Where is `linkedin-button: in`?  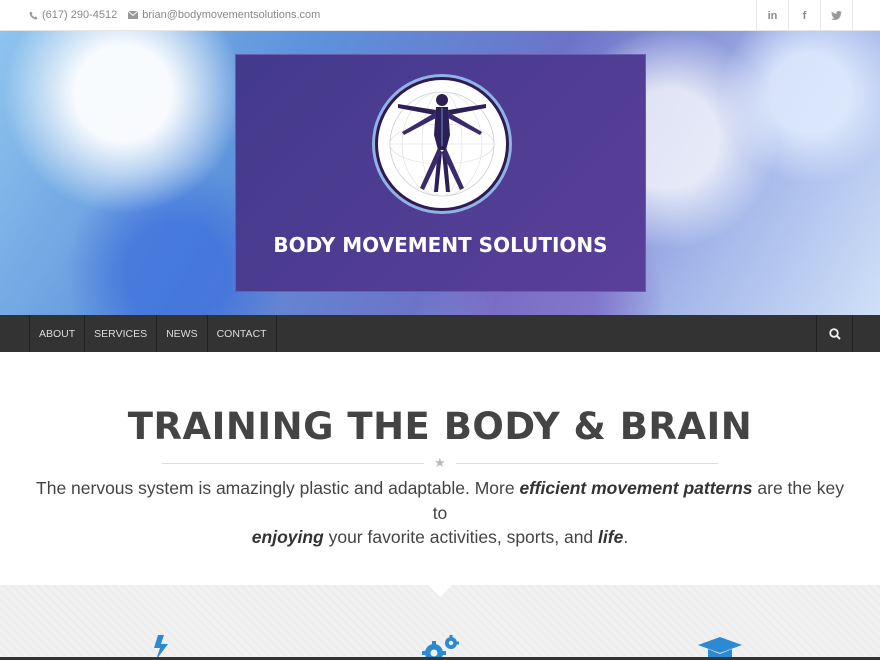
linkedin-button: in is located at coordinates (773, 15).